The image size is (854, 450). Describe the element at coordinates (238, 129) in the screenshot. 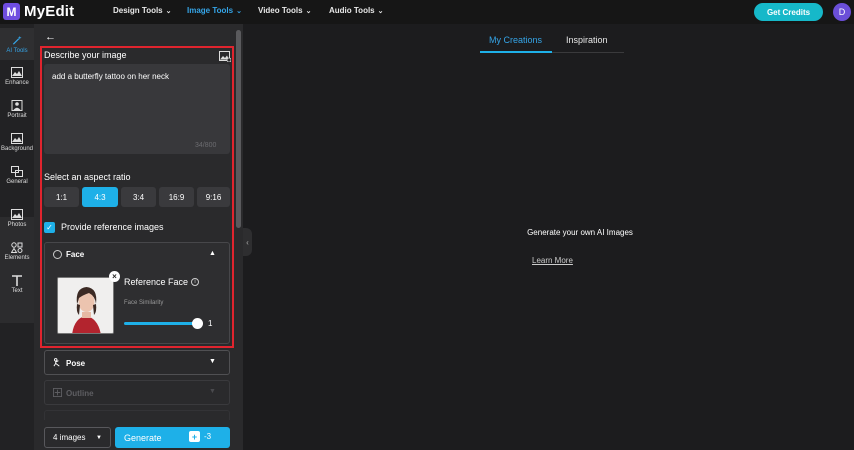

I see `panel-scrollbar-thumb` at that location.